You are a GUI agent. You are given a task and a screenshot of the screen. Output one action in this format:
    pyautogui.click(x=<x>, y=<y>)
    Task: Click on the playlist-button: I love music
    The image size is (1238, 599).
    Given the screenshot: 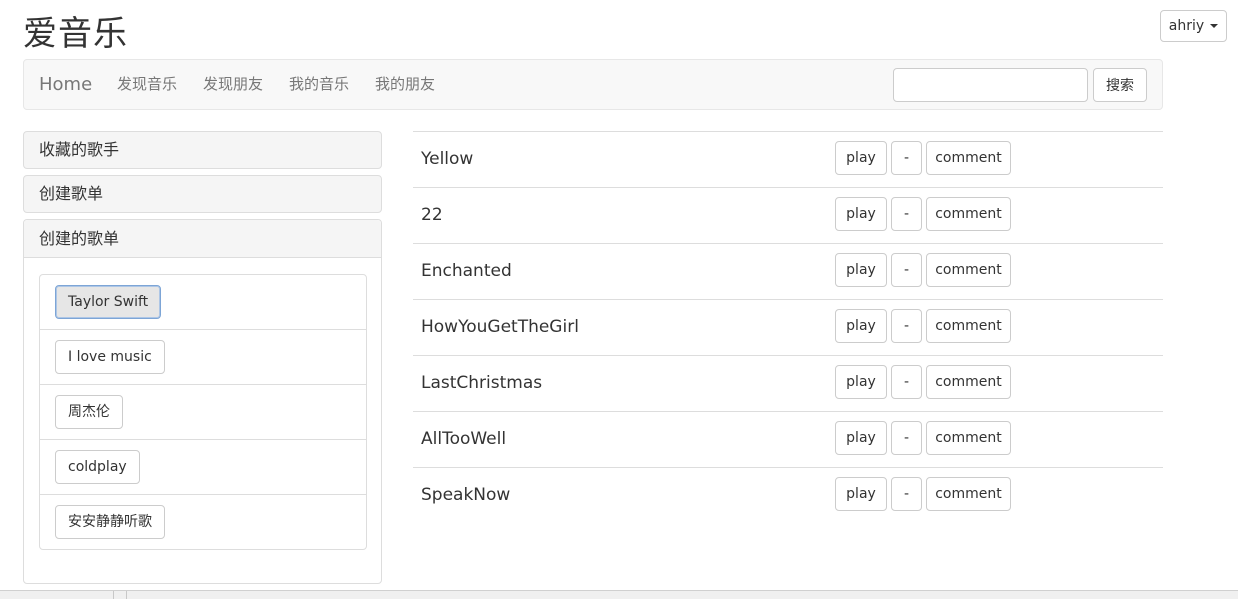 What is the action you would take?
    pyautogui.click(x=110, y=357)
    